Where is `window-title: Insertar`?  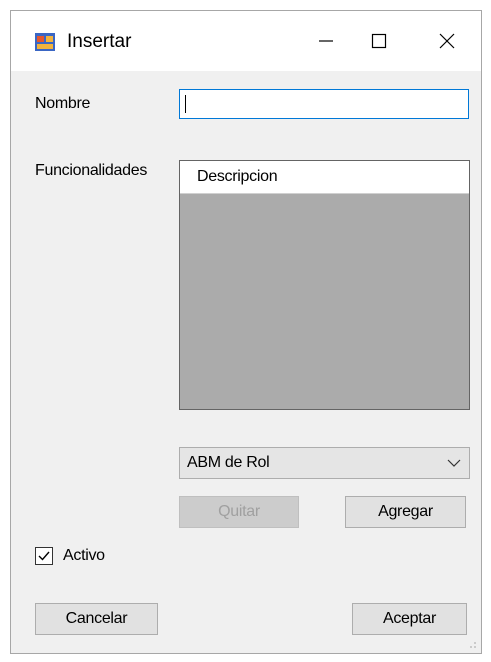 window-title: Insertar is located at coordinates (99, 41).